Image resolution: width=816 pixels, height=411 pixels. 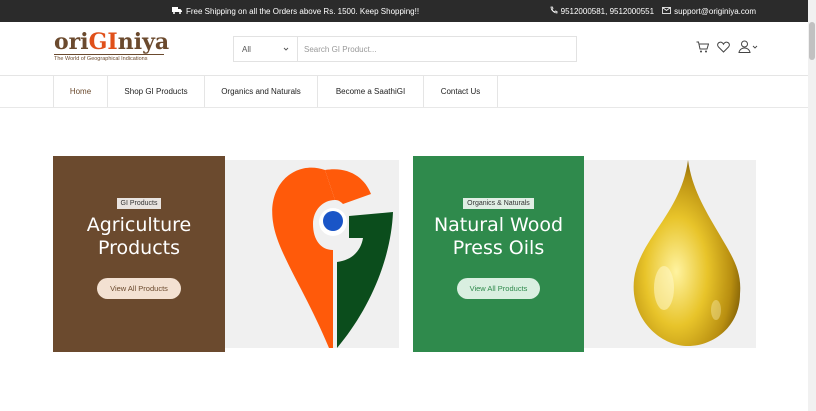 I want to click on gi-logo-icon, so click(x=332, y=257).